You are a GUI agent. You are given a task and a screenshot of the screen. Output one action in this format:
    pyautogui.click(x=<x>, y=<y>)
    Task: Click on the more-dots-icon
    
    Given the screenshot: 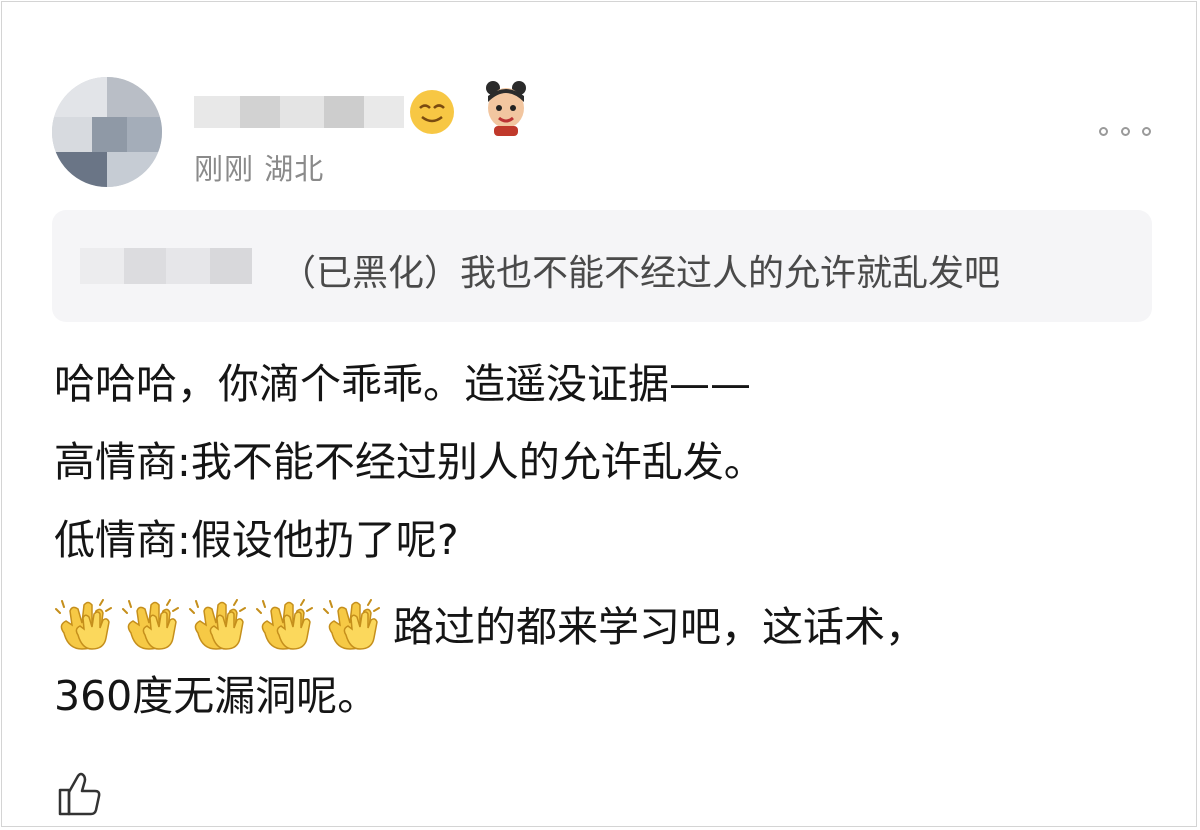 What is the action you would take?
    pyautogui.click(x=1103, y=131)
    